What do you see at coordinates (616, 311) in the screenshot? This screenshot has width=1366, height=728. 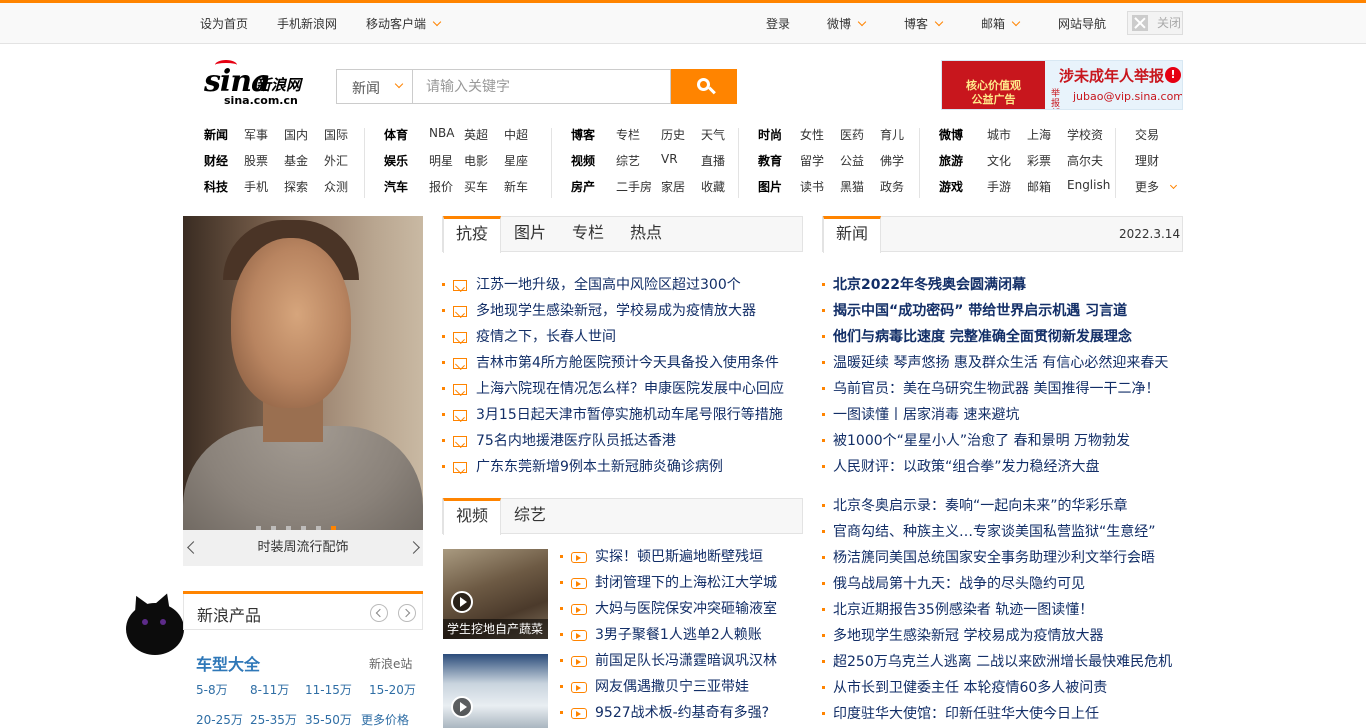 I see `list-item-text: 多地现学生感染新冠，学校易成为疫情放大器` at bounding box center [616, 311].